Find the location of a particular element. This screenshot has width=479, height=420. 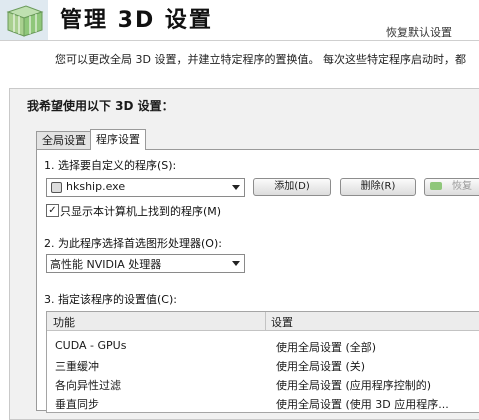

page-description: 您可以更改全局 3D 设置，并建立特定程序的置换值。 每次这些特定程序启动时，都 is located at coordinates (260, 59).